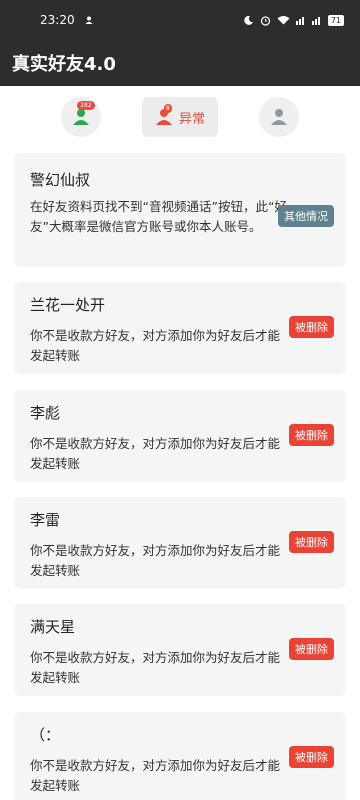 This screenshot has height=800, width=360. What do you see at coordinates (294, 20) in the screenshot?
I see `status-icons: 71` at bounding box center [294, 20].